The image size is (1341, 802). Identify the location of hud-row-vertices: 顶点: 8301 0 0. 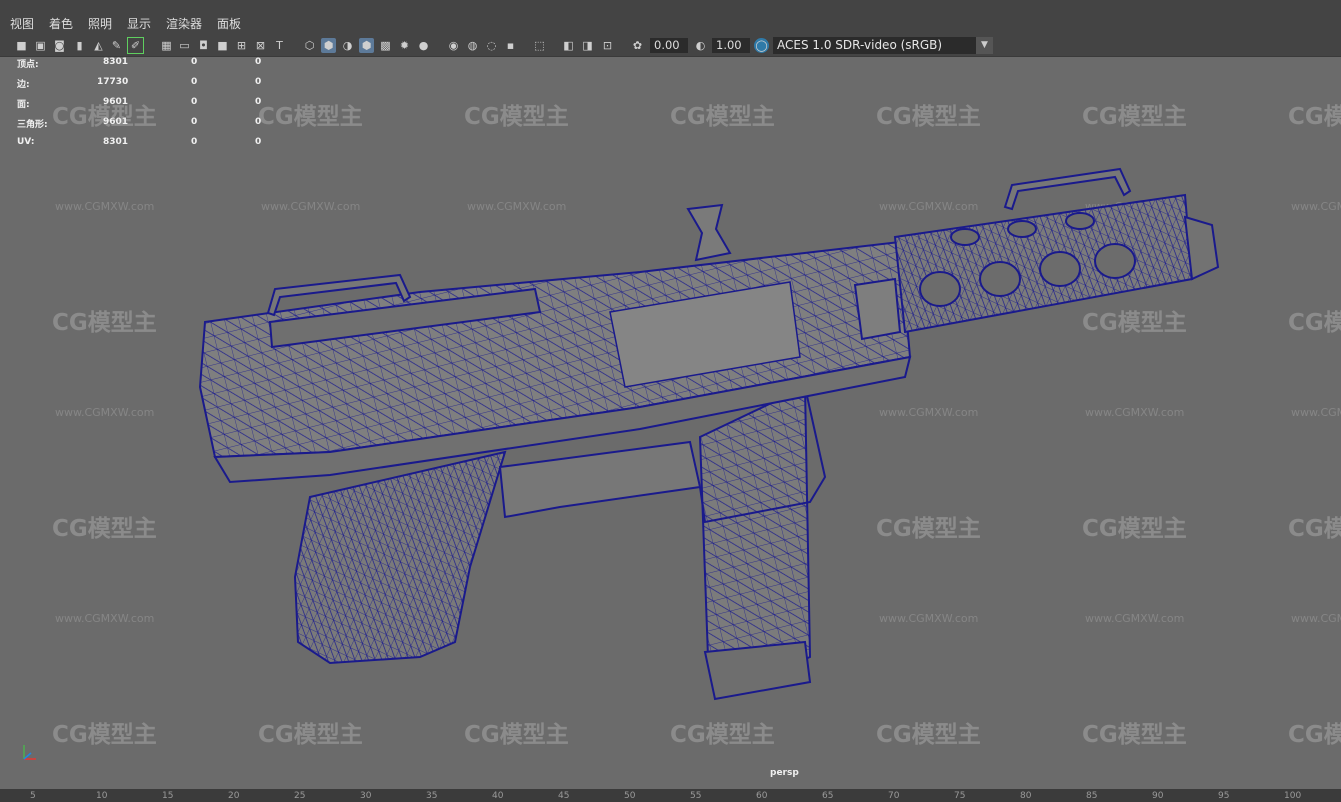
(152, 63).